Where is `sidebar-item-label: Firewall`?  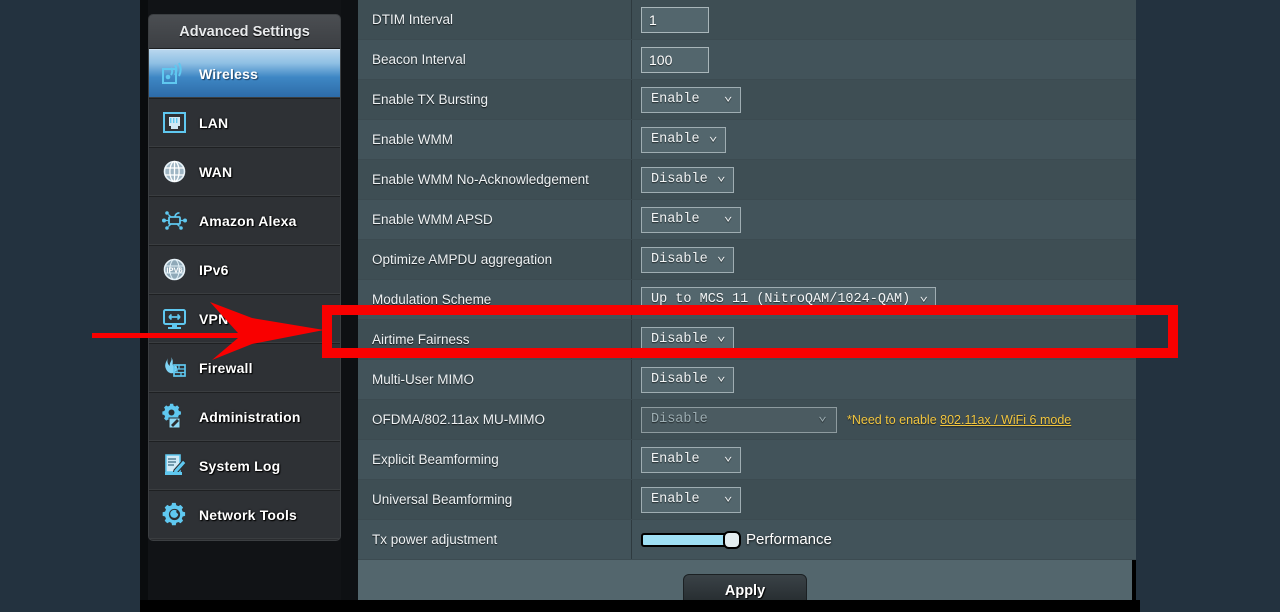
sidebar-item-label: Firewall is located at coordinates (226, 367).